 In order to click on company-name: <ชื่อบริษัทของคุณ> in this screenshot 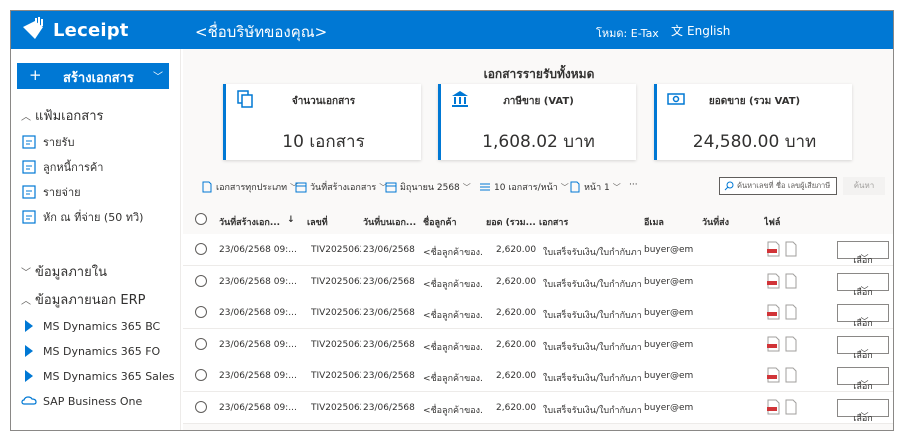, I will do `click(261, 32)`.